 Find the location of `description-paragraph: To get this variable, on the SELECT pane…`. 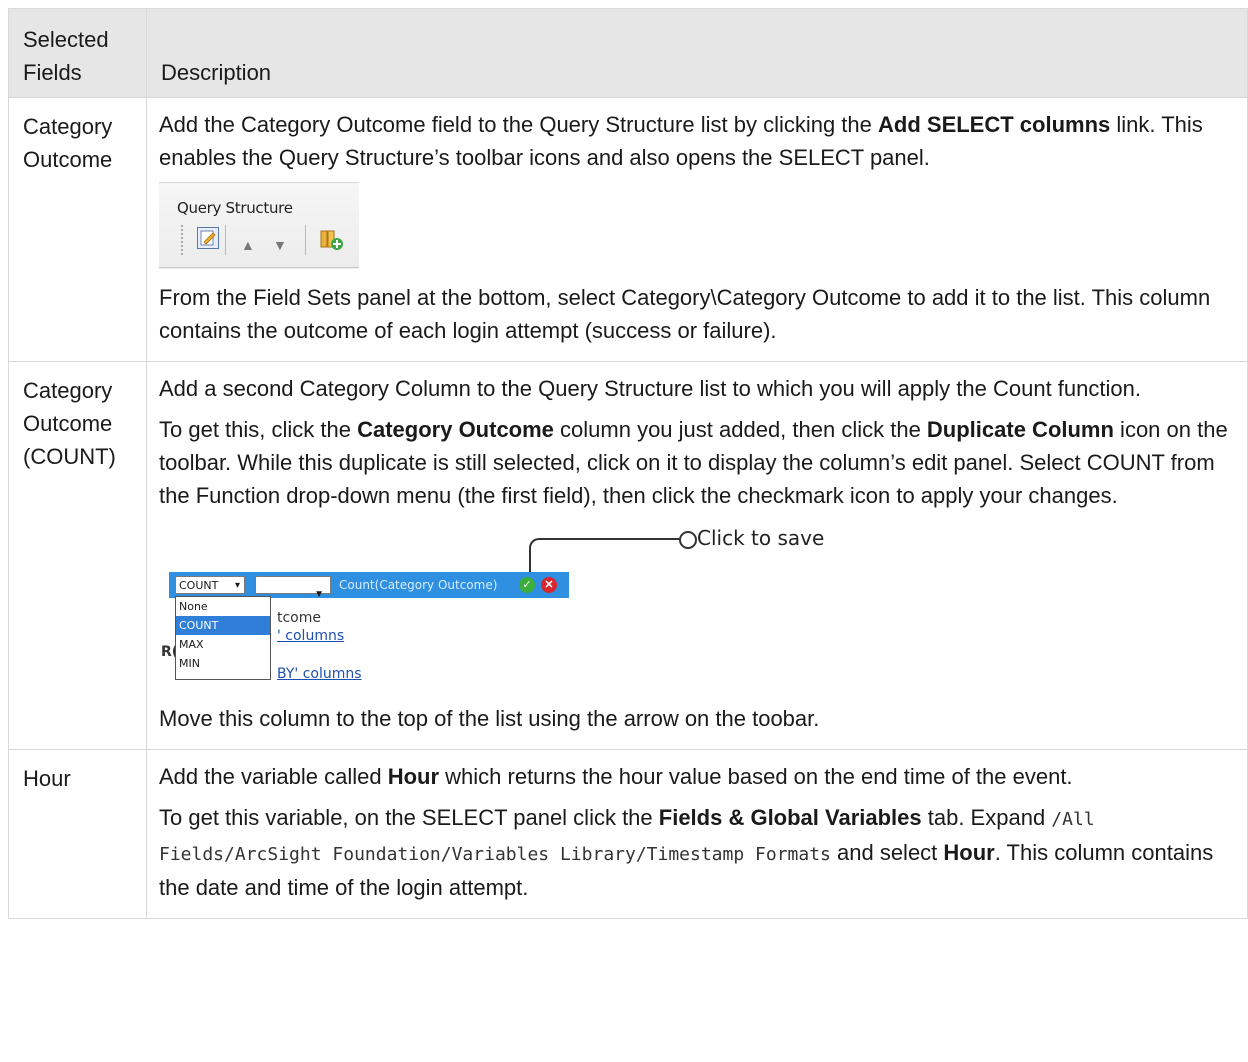

description-paragraph: To get this variable, on the SELECT pane… is located at coordinates (697, 852).